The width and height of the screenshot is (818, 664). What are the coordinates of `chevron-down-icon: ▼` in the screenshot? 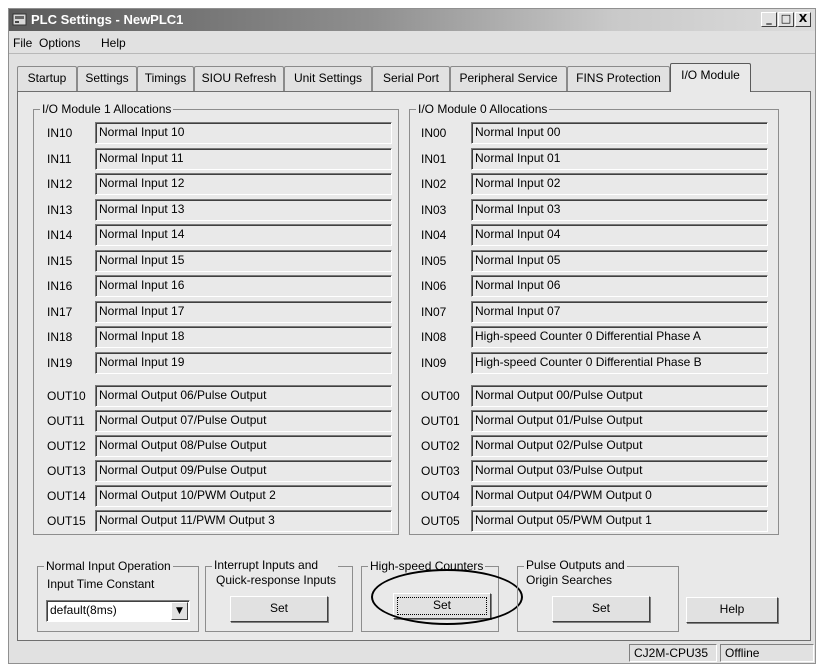 It's located at (179, 611).